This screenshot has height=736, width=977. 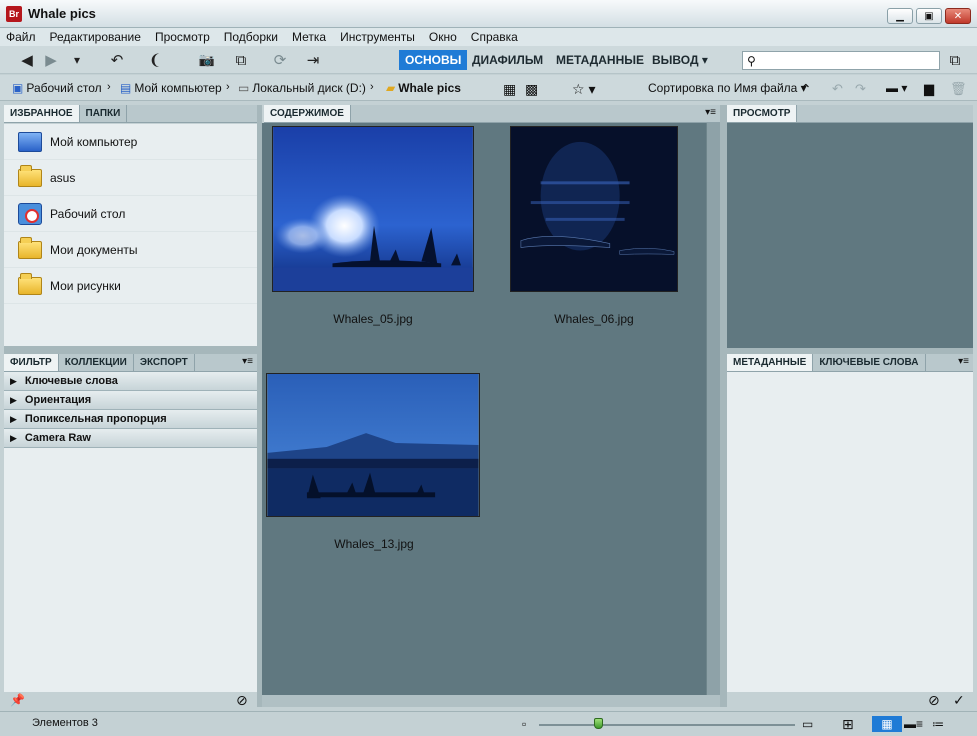 I want to click on favorite-item-desktop: Рабочий стол, so click(x=130, y=214).